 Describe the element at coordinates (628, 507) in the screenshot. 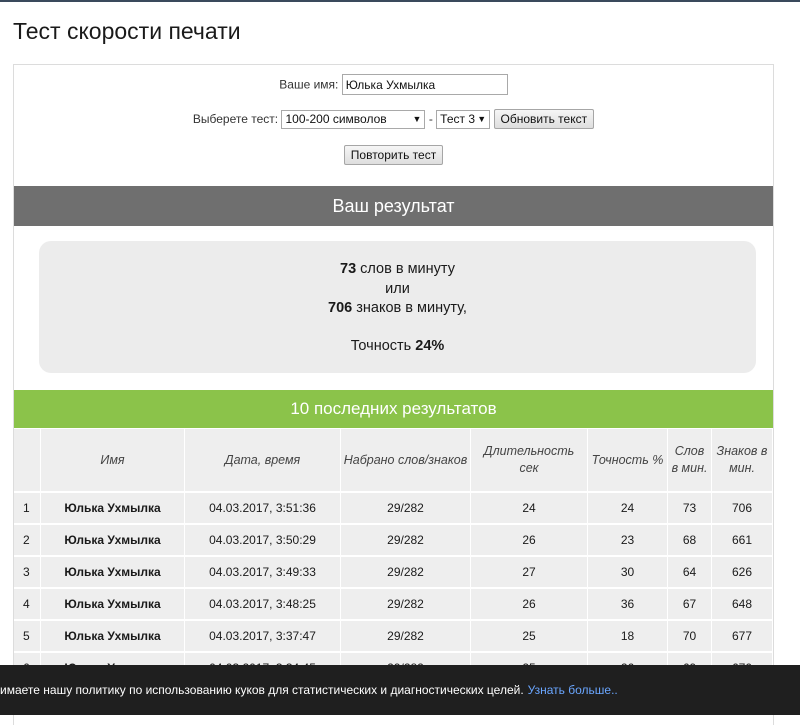

I see `row-accuracy: 24` at that location.